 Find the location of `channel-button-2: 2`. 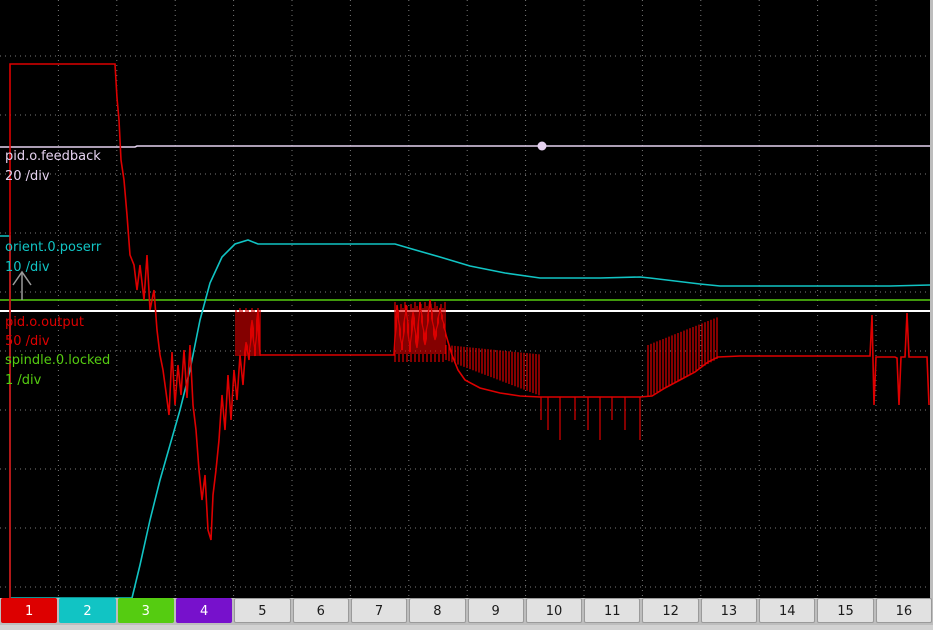

channel-button-2: 2 is located at coordinates (87, 610).